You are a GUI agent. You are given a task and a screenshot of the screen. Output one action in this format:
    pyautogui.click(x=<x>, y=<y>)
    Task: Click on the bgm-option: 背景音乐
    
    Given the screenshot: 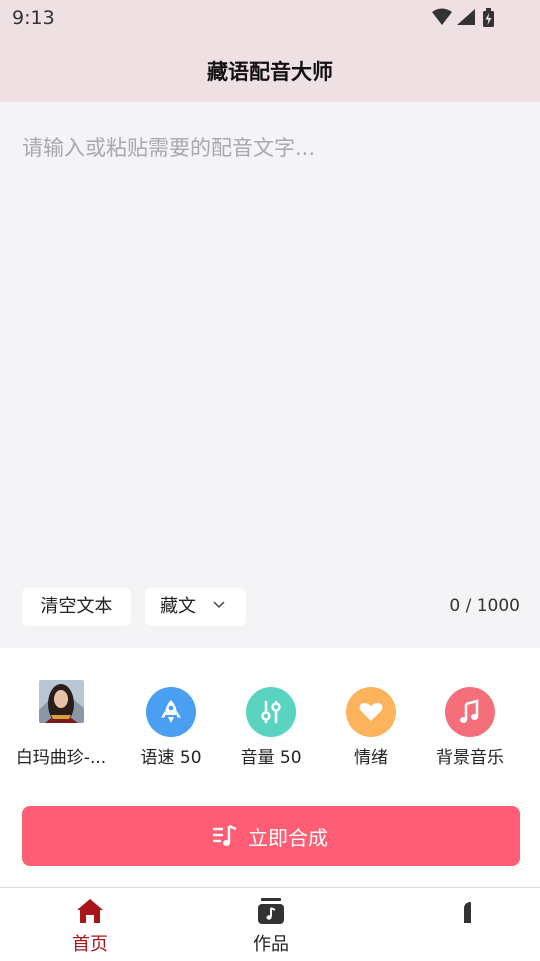 What is the action you would take?
    pyautogui.click(x=470, y=730)
    